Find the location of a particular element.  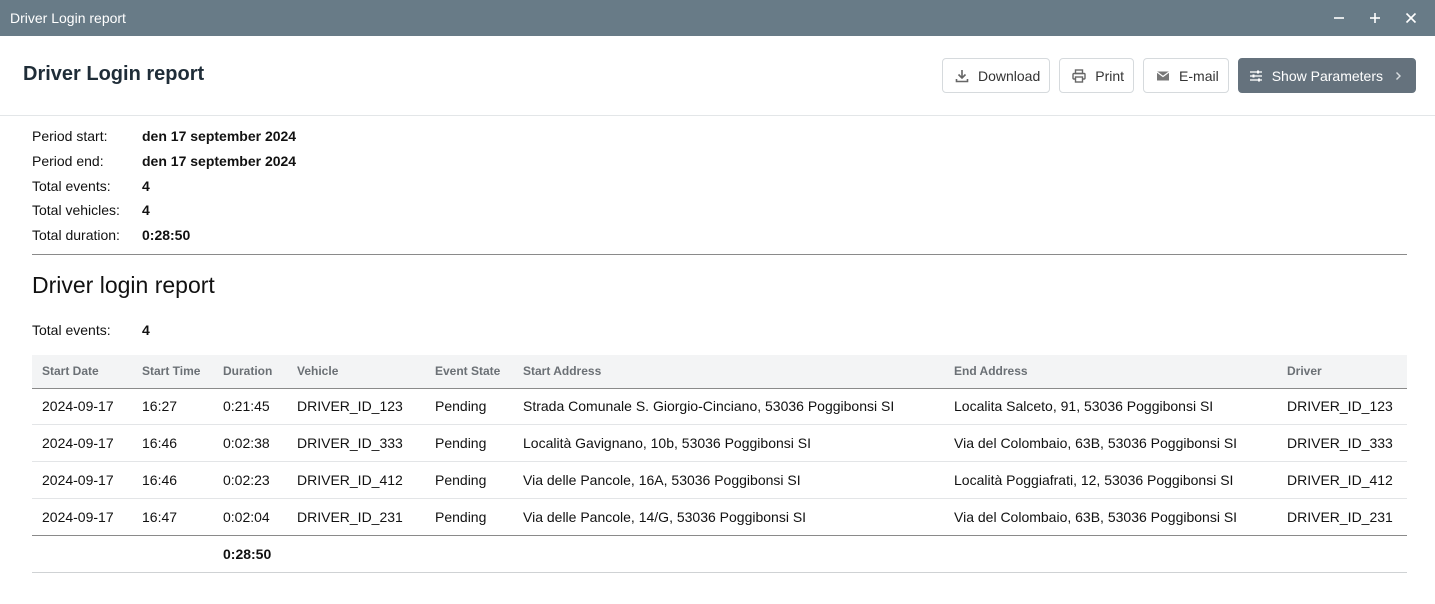

cell-start-time: 16:27 is located at coordinates (172, 407).